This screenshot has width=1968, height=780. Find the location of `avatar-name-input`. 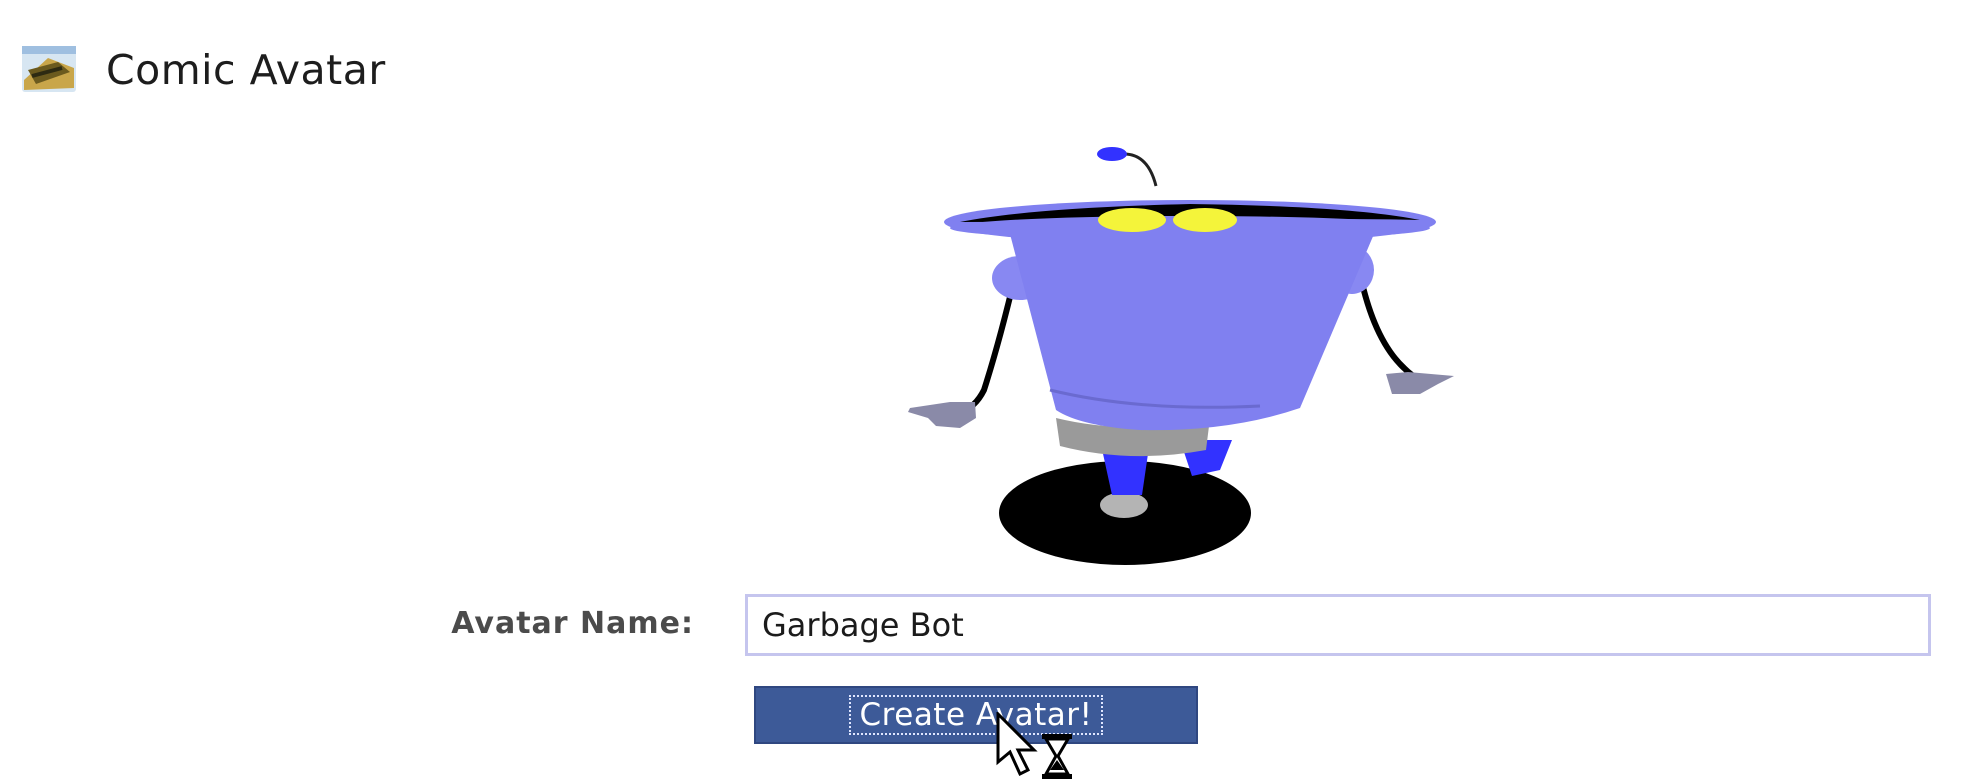

avatar-name-input is located at coordinates (1338, 625).